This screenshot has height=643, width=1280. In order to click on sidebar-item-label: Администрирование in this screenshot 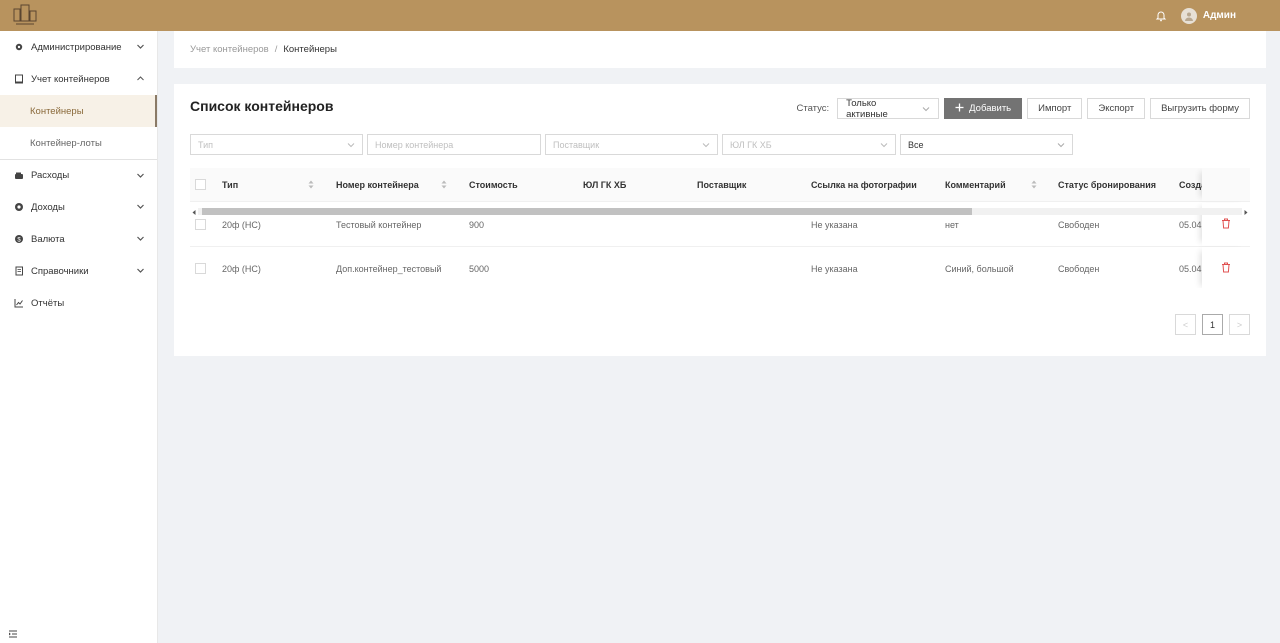, I will do `click(76, 47)`.